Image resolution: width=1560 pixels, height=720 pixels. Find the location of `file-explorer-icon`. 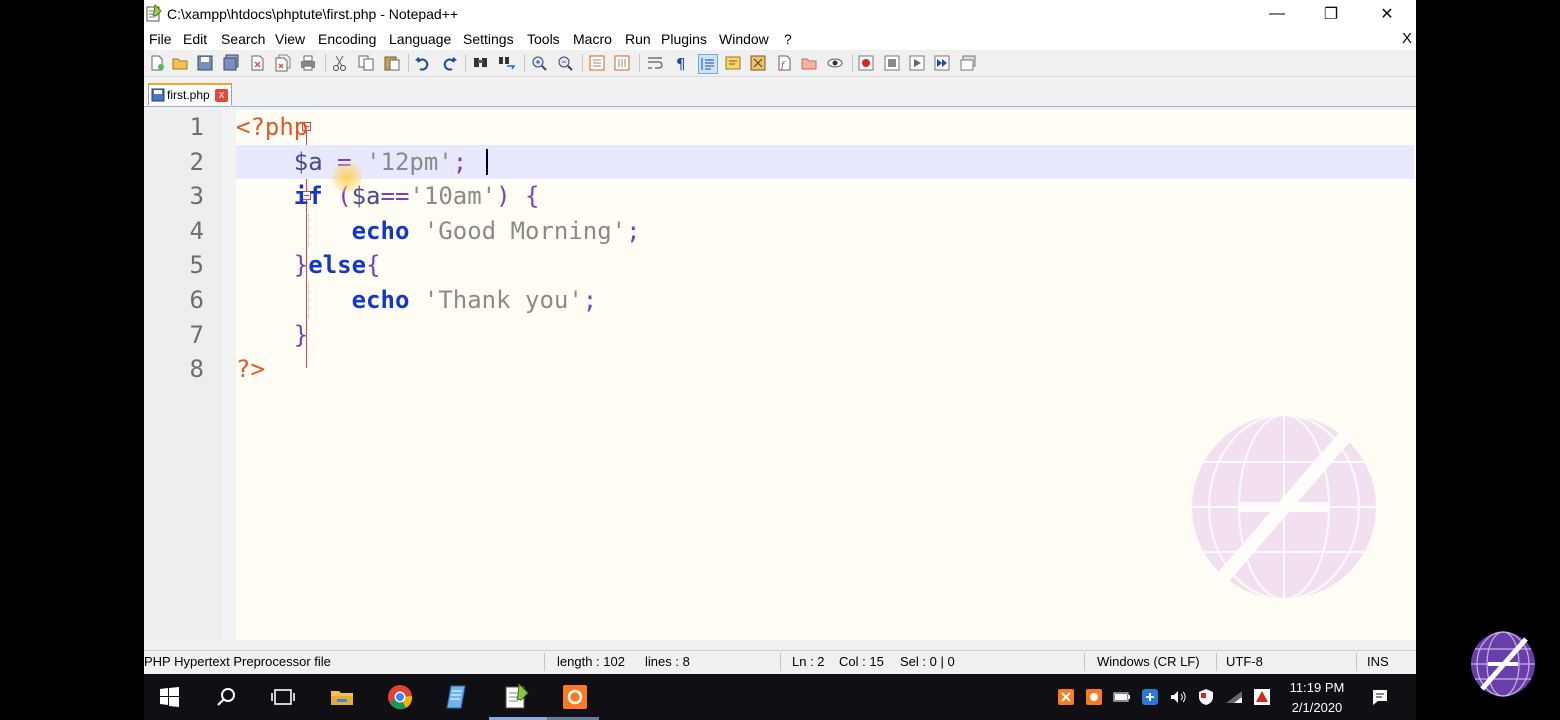

file-explorer-icon is located at coordinates (342, 697).